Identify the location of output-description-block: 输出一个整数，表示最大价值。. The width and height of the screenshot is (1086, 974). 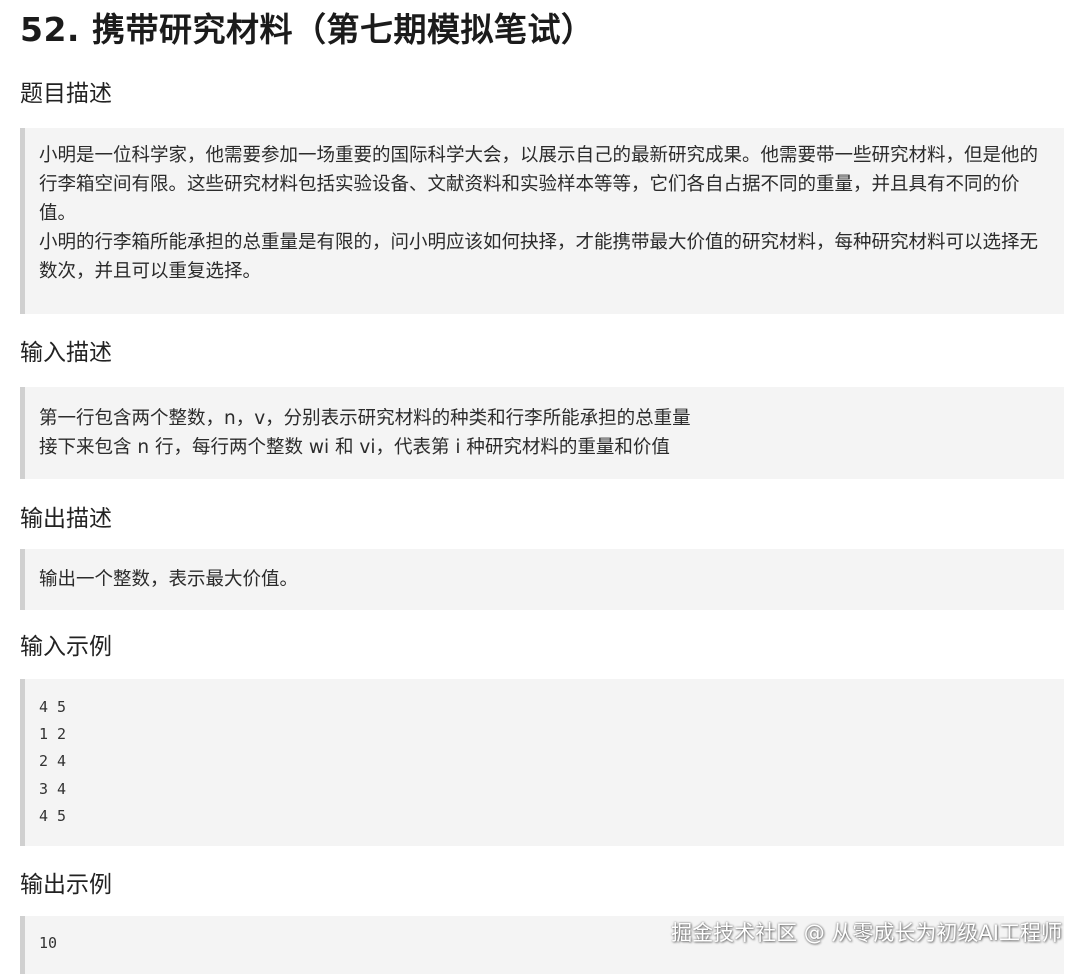
(542, 579).